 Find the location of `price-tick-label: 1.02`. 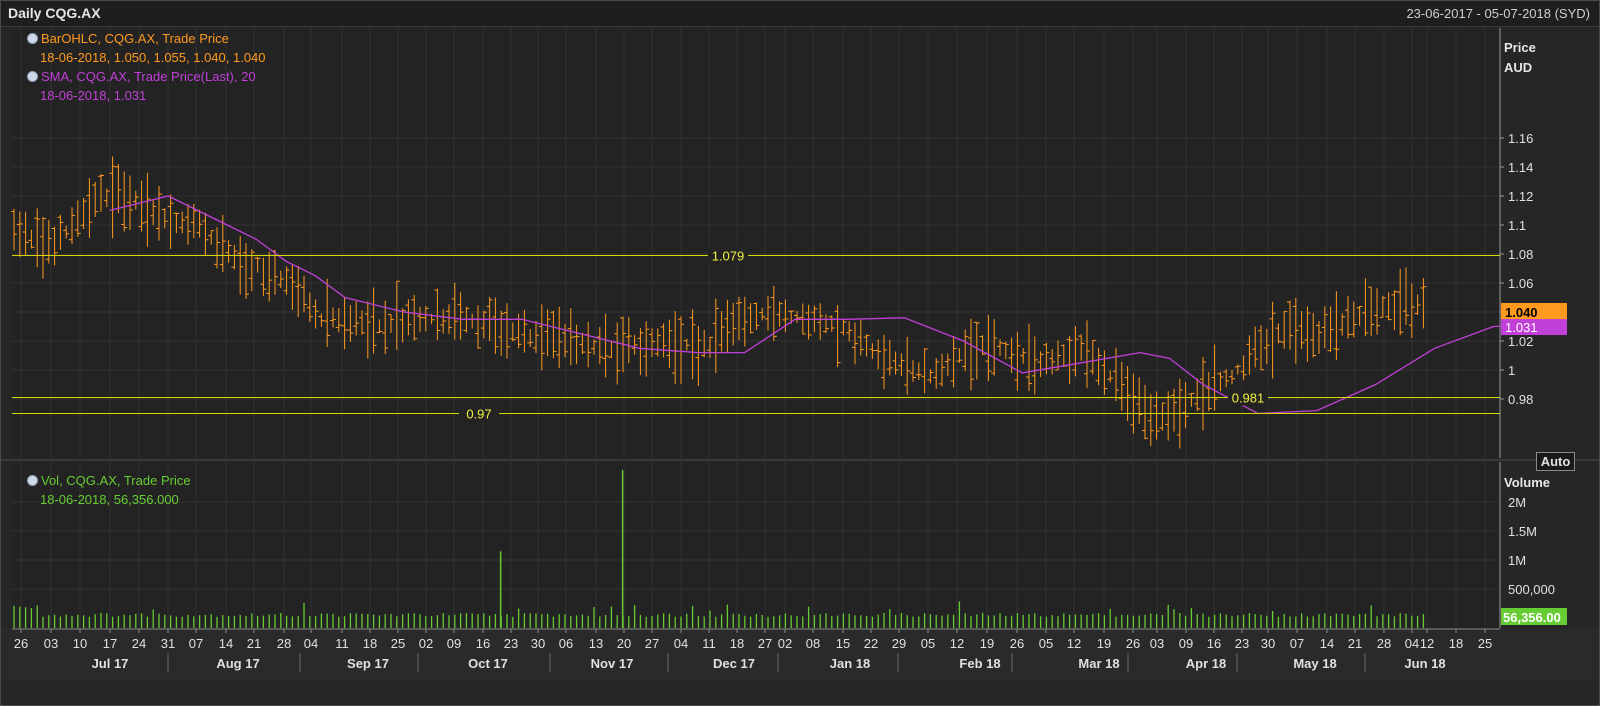

price-tick-label: 1.02 is located at coordinates (1520, 341).